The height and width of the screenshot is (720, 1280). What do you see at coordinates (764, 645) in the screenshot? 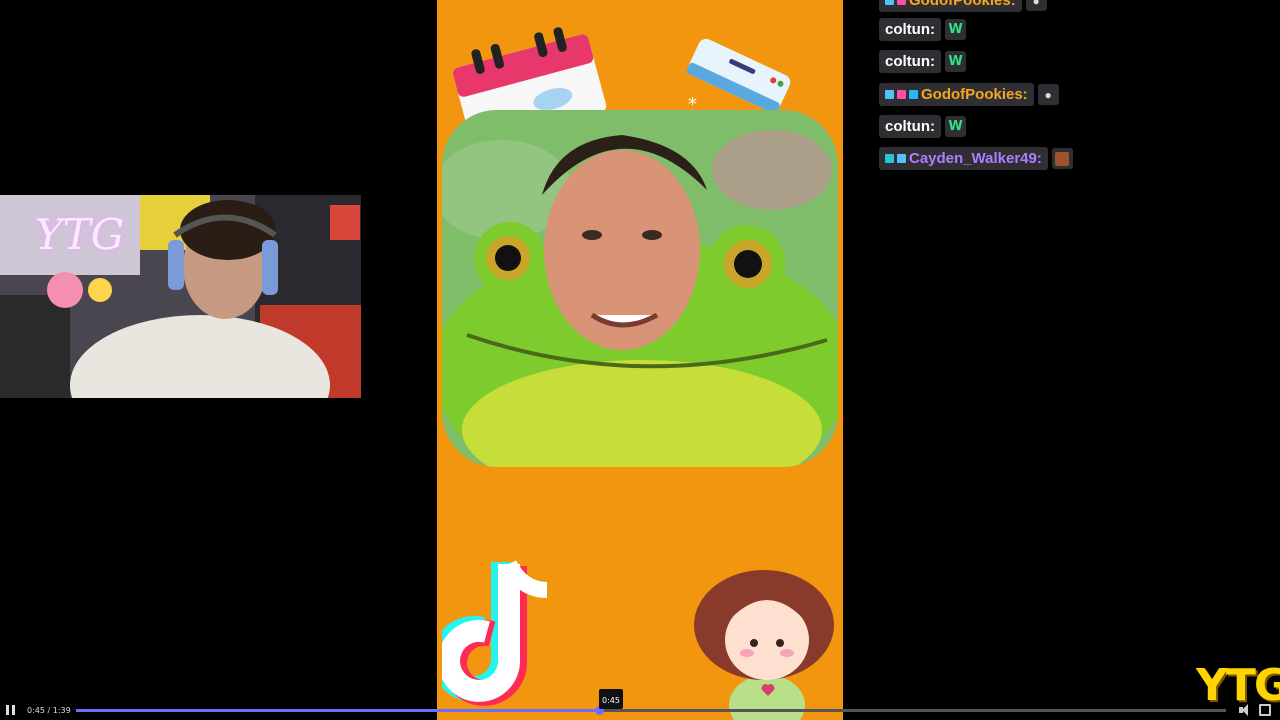
I see `cartoon-girl-icon` at bounding box center [764, 645].